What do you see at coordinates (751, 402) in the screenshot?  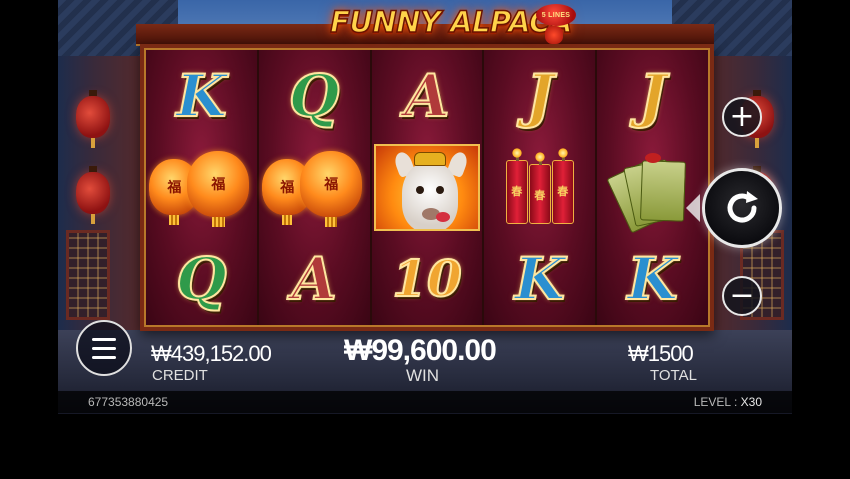 I see `level-value: X30` at bounding box center [751, 402].